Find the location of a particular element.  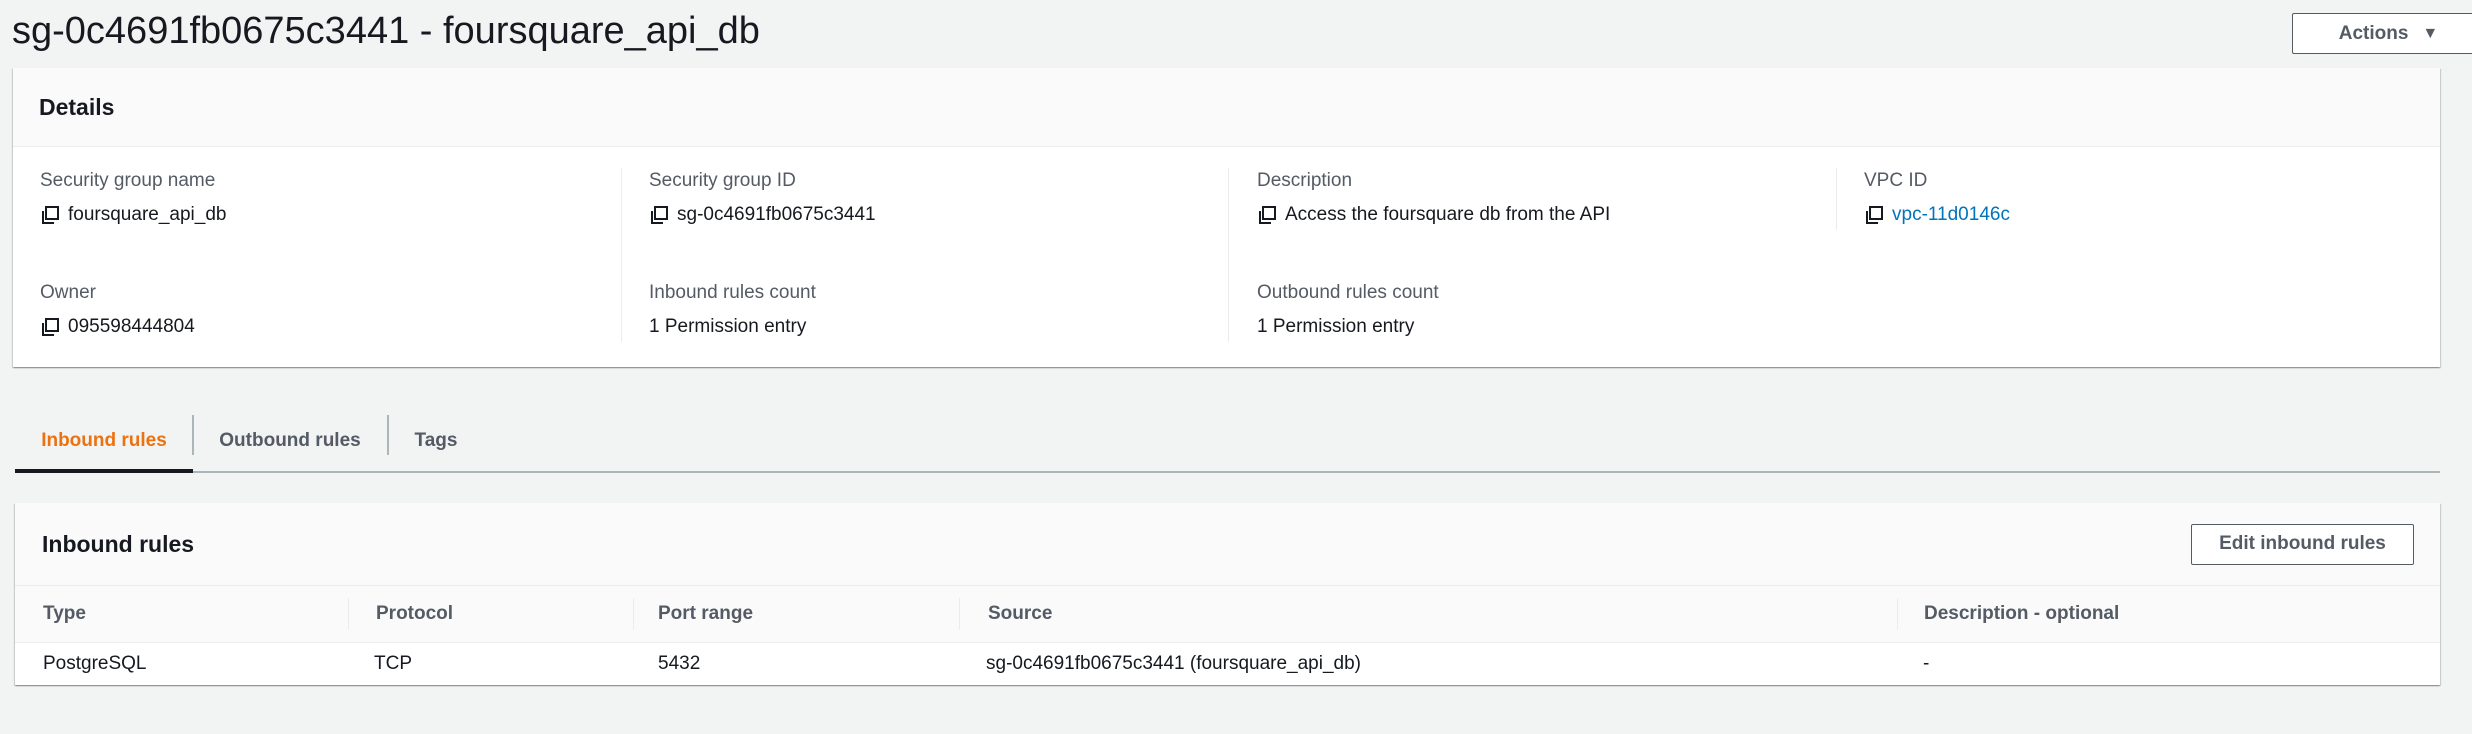

column-header-protocol: Protocol is located at coordinates (414, 614).